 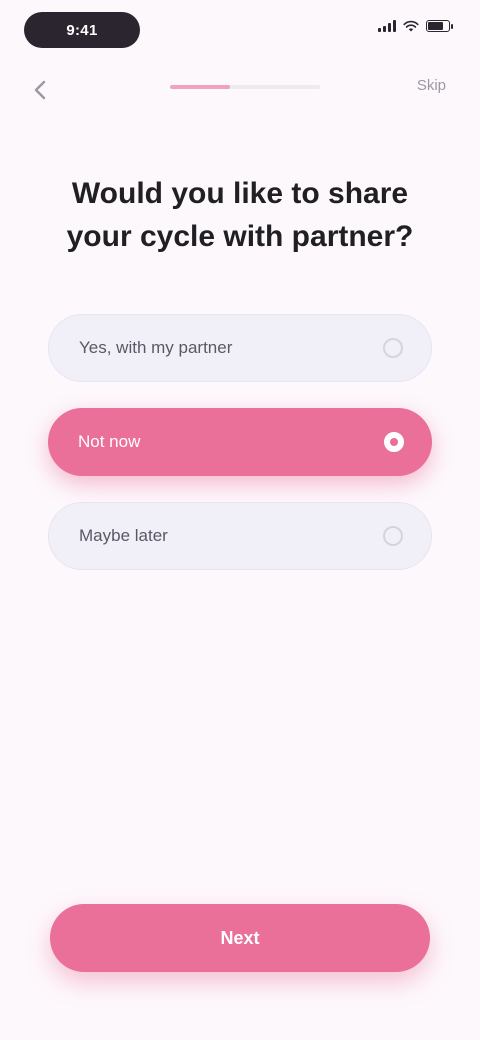 I want to click on option-label: Yes, with my partner, so click(x=156, y=347).